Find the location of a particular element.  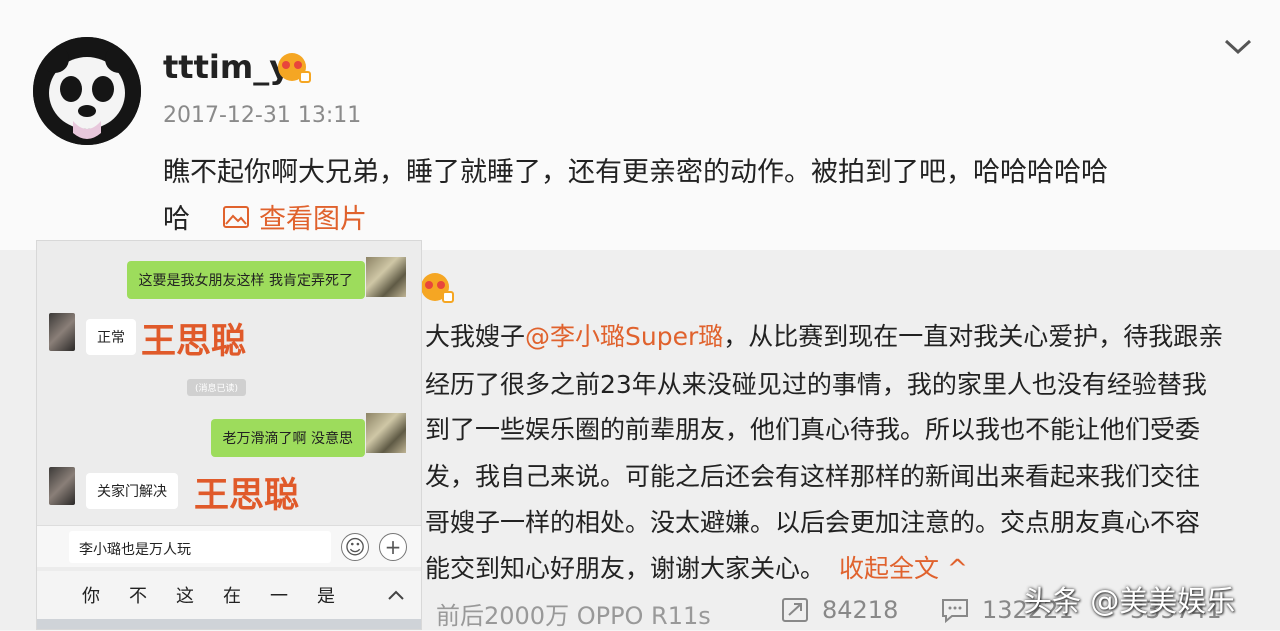

comment-icon is located at coordinates (955, 611).